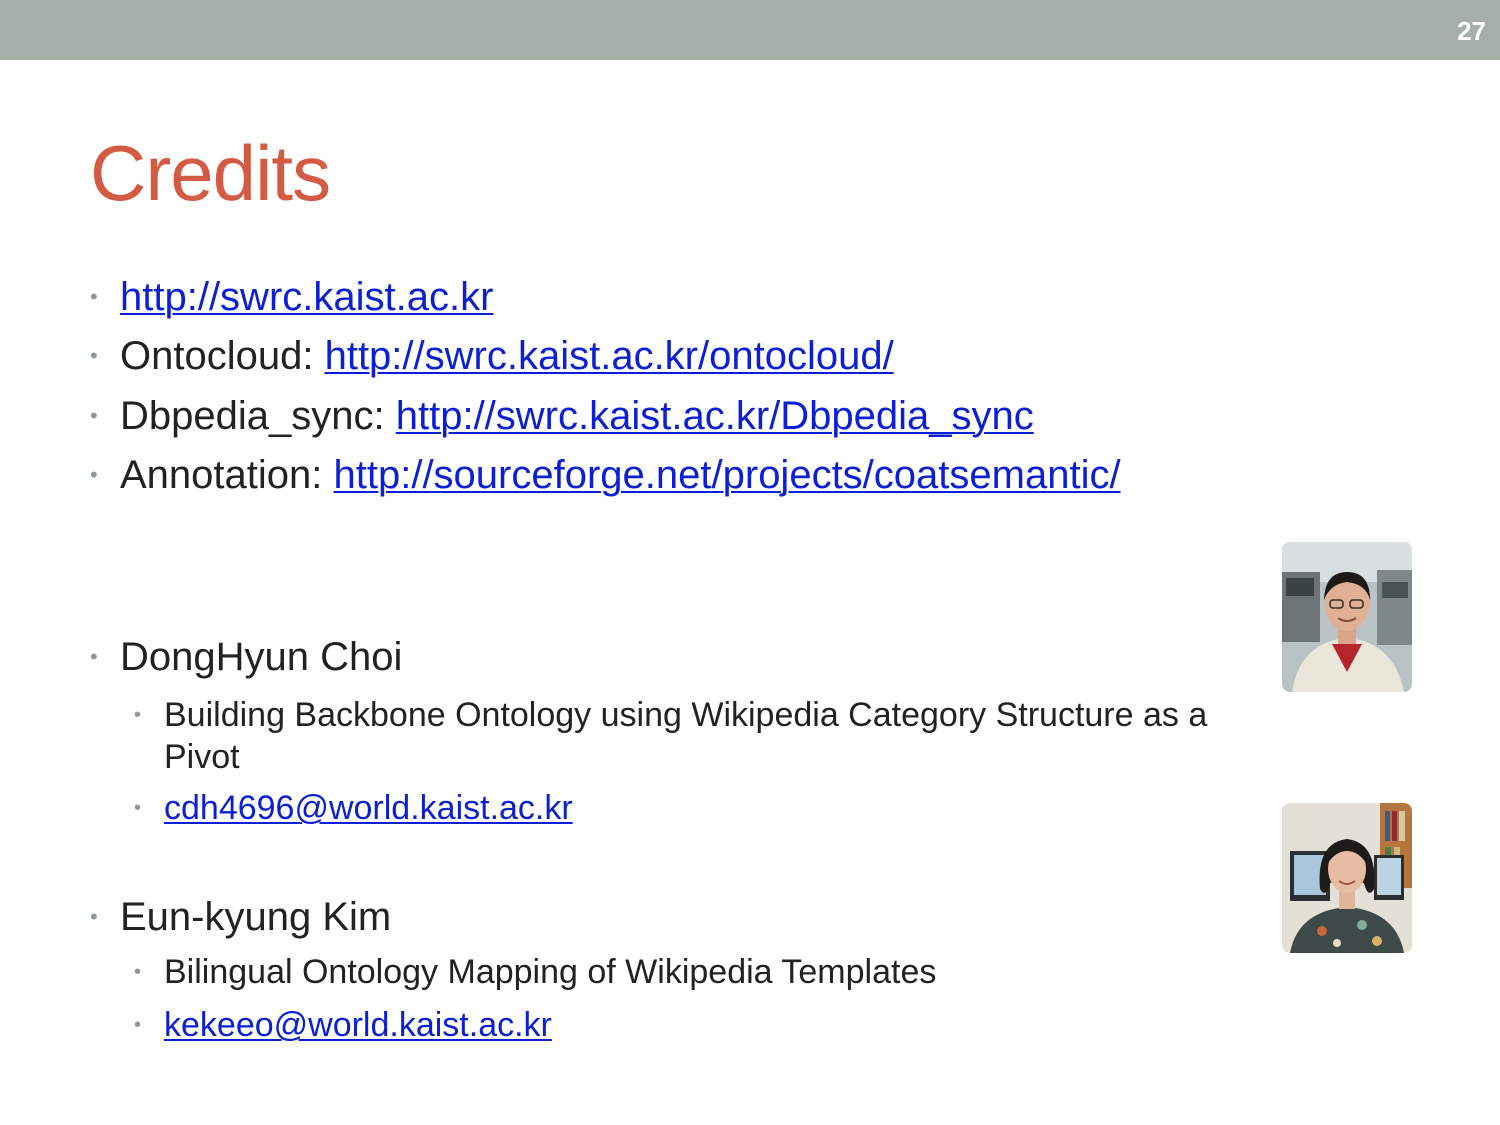 The height and width of the screenshot is (1125, 1500). Describe the element at coordinates (368, 808) in the screenshot. I see `email-link: cdh4696@world.kaist.ac.kr` at that location.